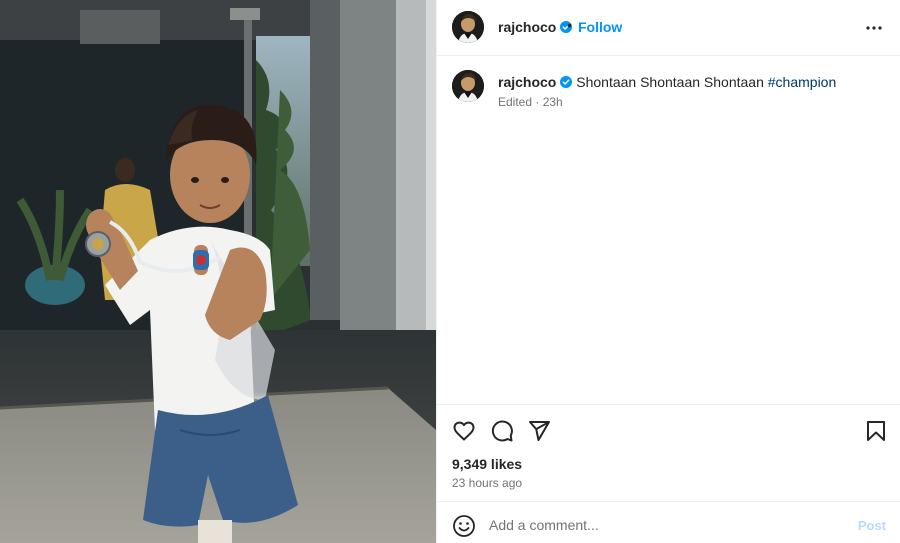 The image size is (900, 543). What do you see at coordinates (874, 28) in the screenshot?
I see `more-options-icon` at bounding box center [874, 28].